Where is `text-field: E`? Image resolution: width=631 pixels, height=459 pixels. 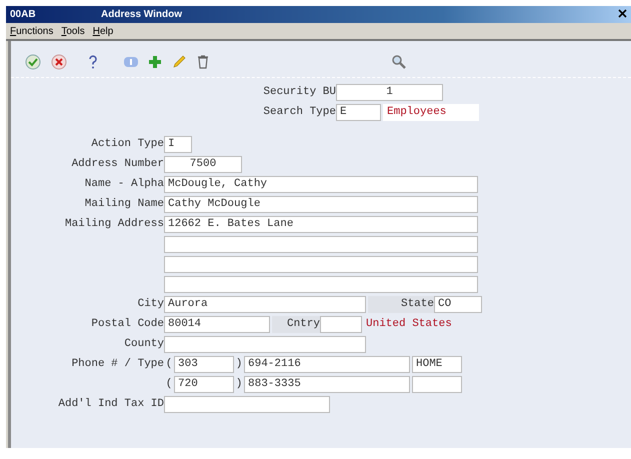 text-field: E is located at coordinates (358, 112).